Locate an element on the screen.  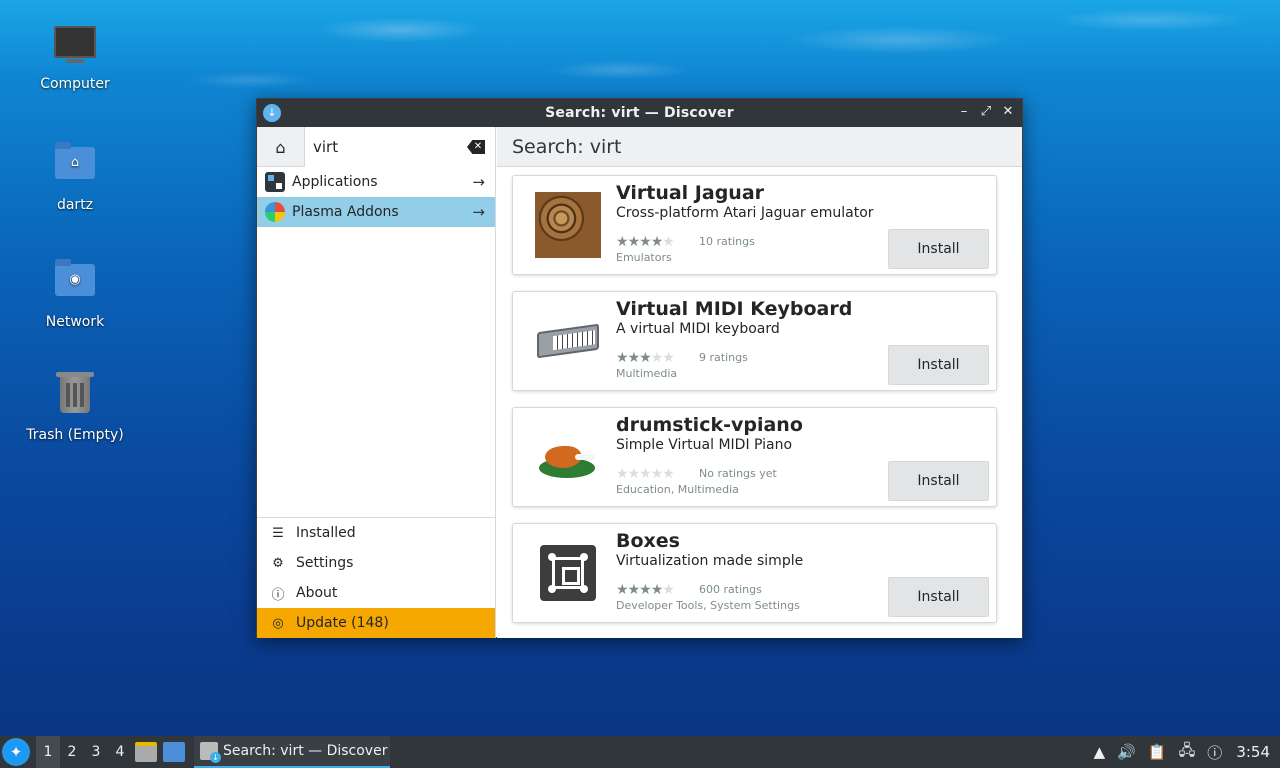
ratings-count: 10 ratings is located at coordinates (727, 241).